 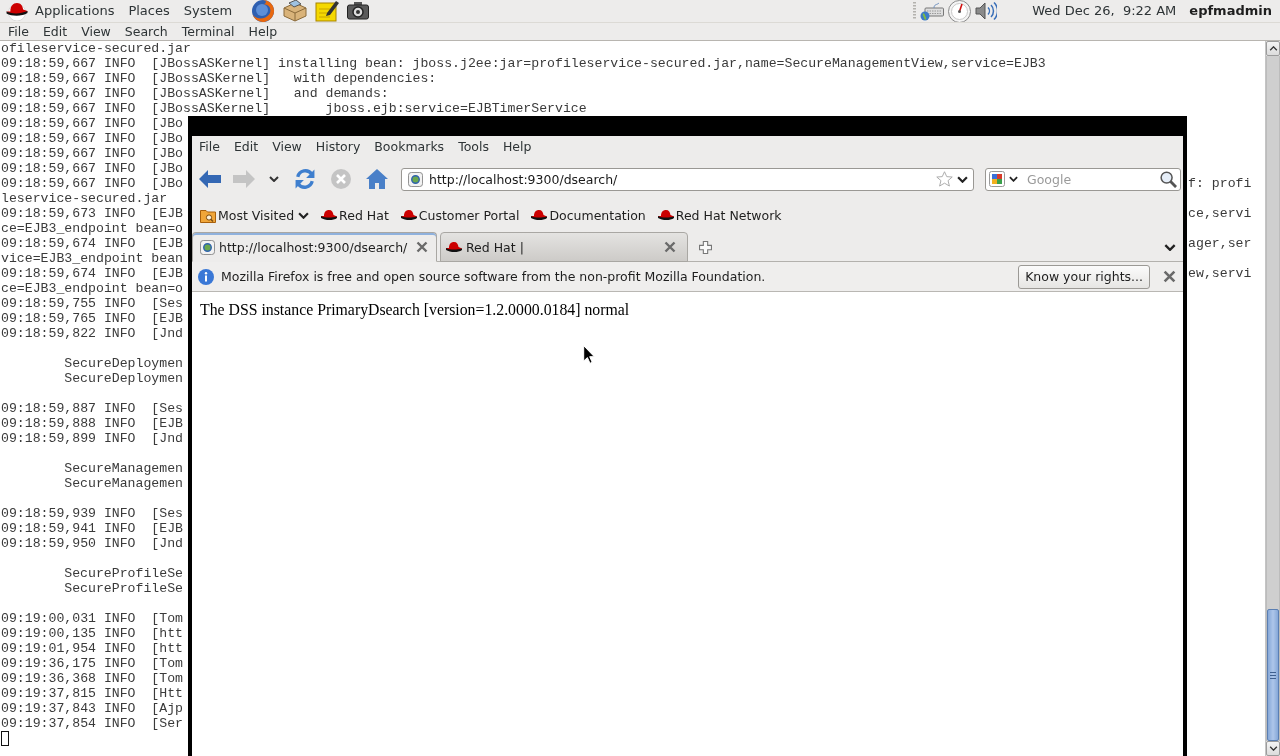 I want to click on grip-icon, so click(x=915, y=11).